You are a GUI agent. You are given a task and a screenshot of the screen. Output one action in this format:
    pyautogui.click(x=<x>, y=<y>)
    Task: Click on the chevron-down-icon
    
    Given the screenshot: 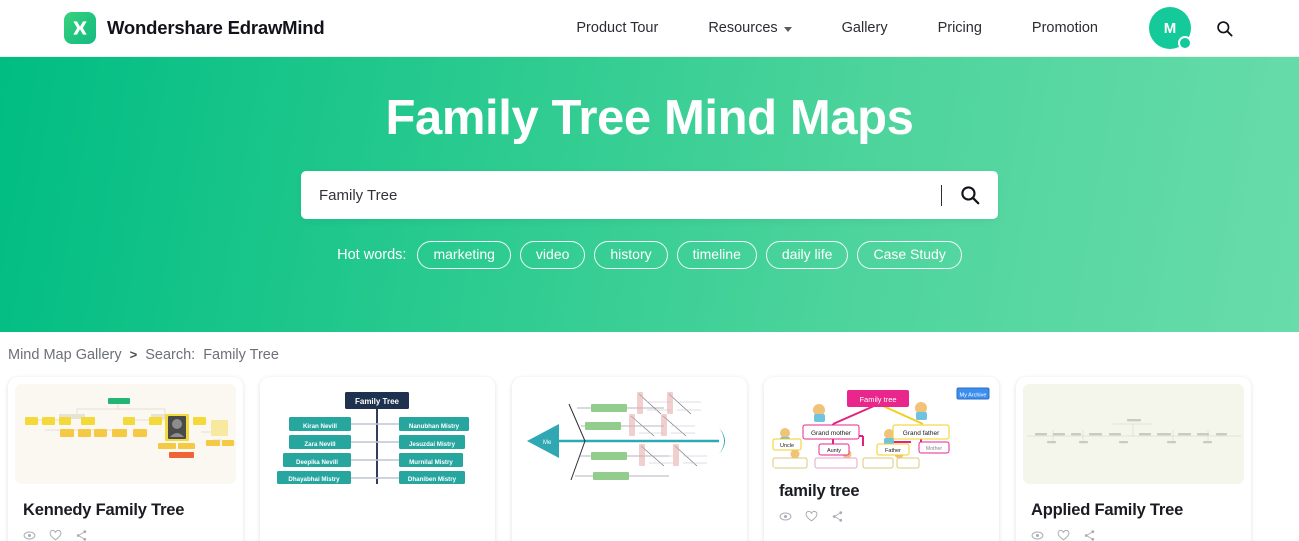 What is the action you would take?
    pyautogui.click(x=787, y=29)
    